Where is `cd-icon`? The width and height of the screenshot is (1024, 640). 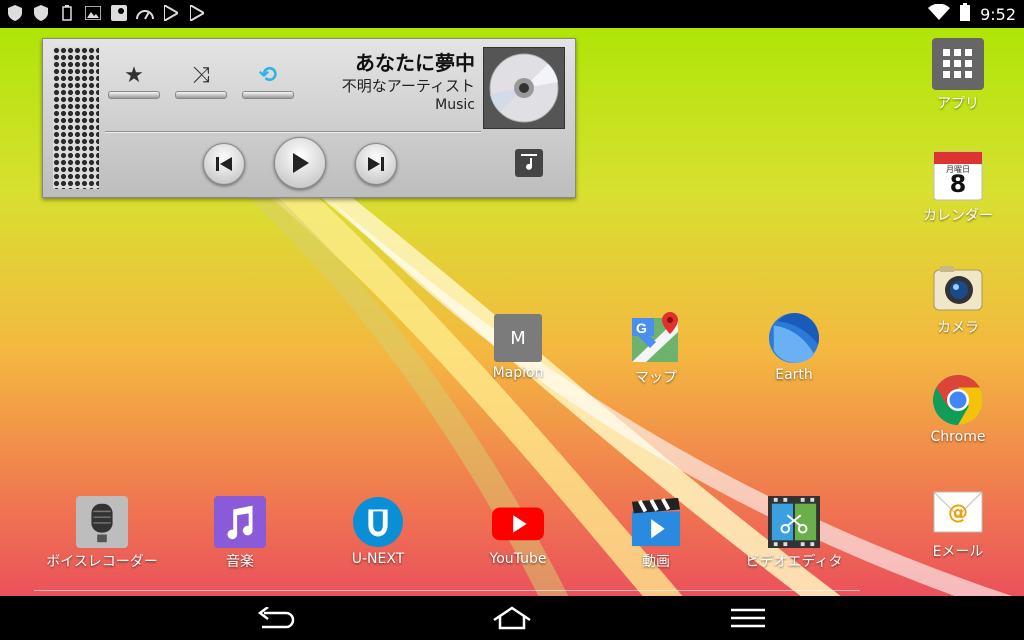 cd-icon is located at coordinates (524, 88).